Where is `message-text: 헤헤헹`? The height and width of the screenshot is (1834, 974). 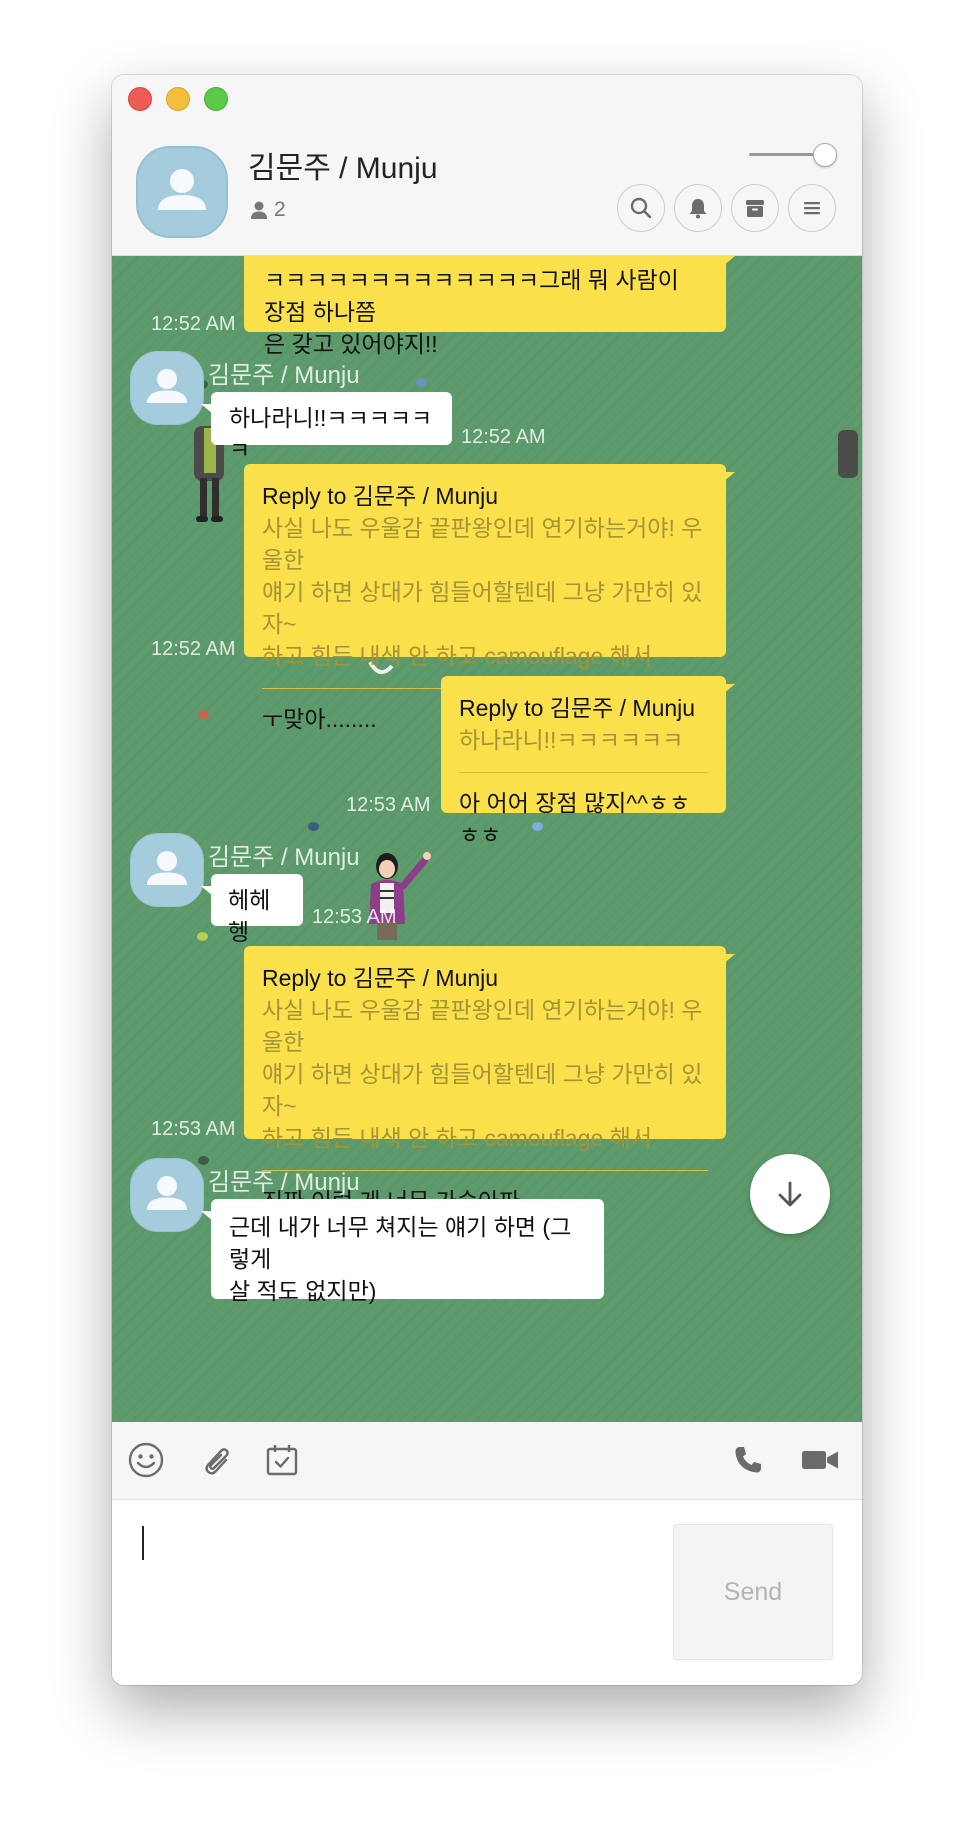 message-text: 헤헤헹 is located at coordinates (249, 916).